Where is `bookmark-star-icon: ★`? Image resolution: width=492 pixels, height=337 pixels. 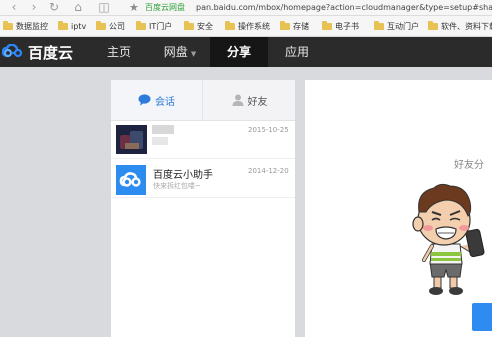 bookmark-star-icon: ★ is located at coordinates (134, 7).